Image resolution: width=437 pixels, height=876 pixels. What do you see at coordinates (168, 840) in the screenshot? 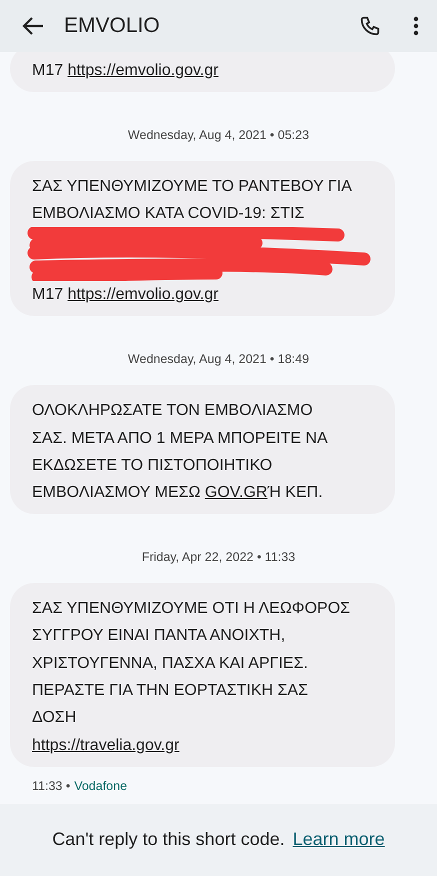
I see `cannot-reply-notice: Can't reply to this short code.` at bounding box center [168, 840].